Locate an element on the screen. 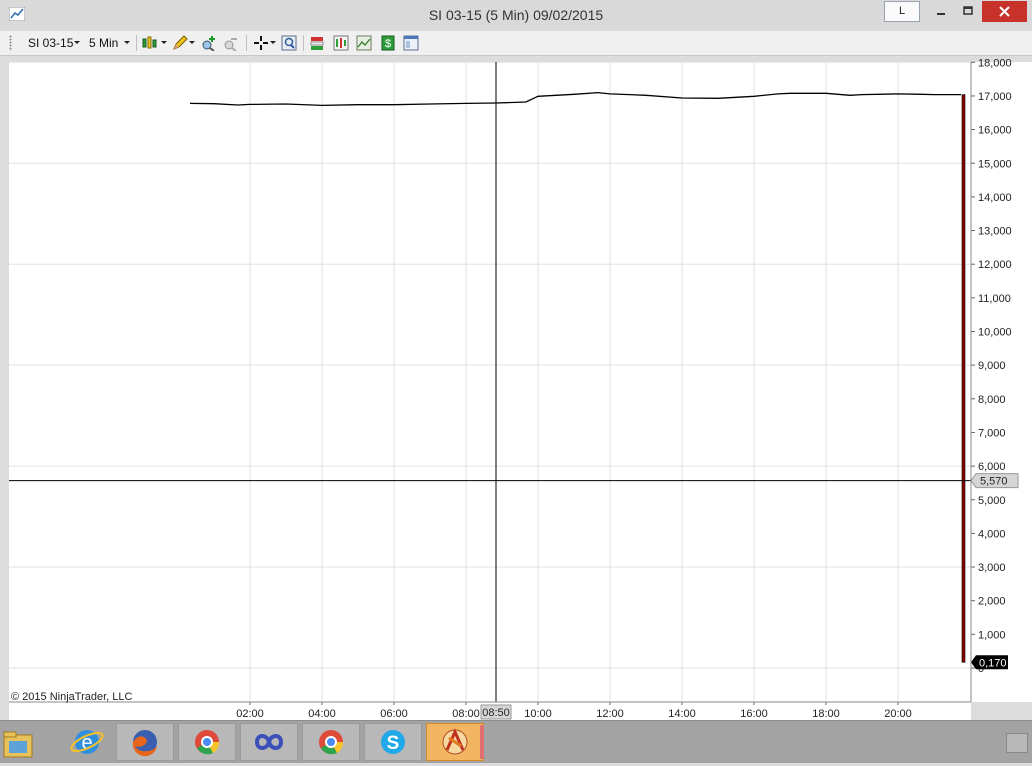 The height and width of the screenshot is (766, 1032). time-tick-label: 06:00 is located at coordinates (394, 714).